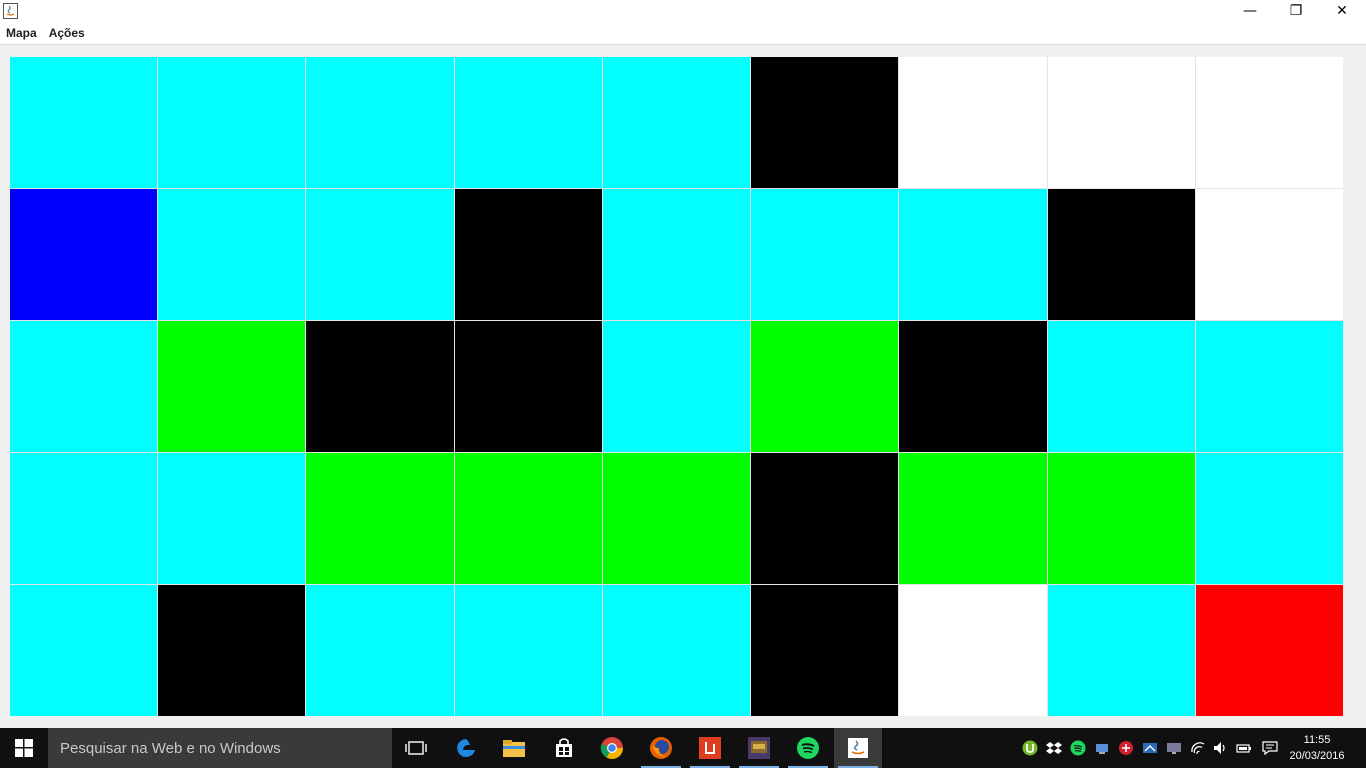 The width and height of the screenshot is (1366, 768). What do you see at coordinates (67, 33) in the screenshot?
I see `menu-acoes: Ações` at bounding box center [67, 33].